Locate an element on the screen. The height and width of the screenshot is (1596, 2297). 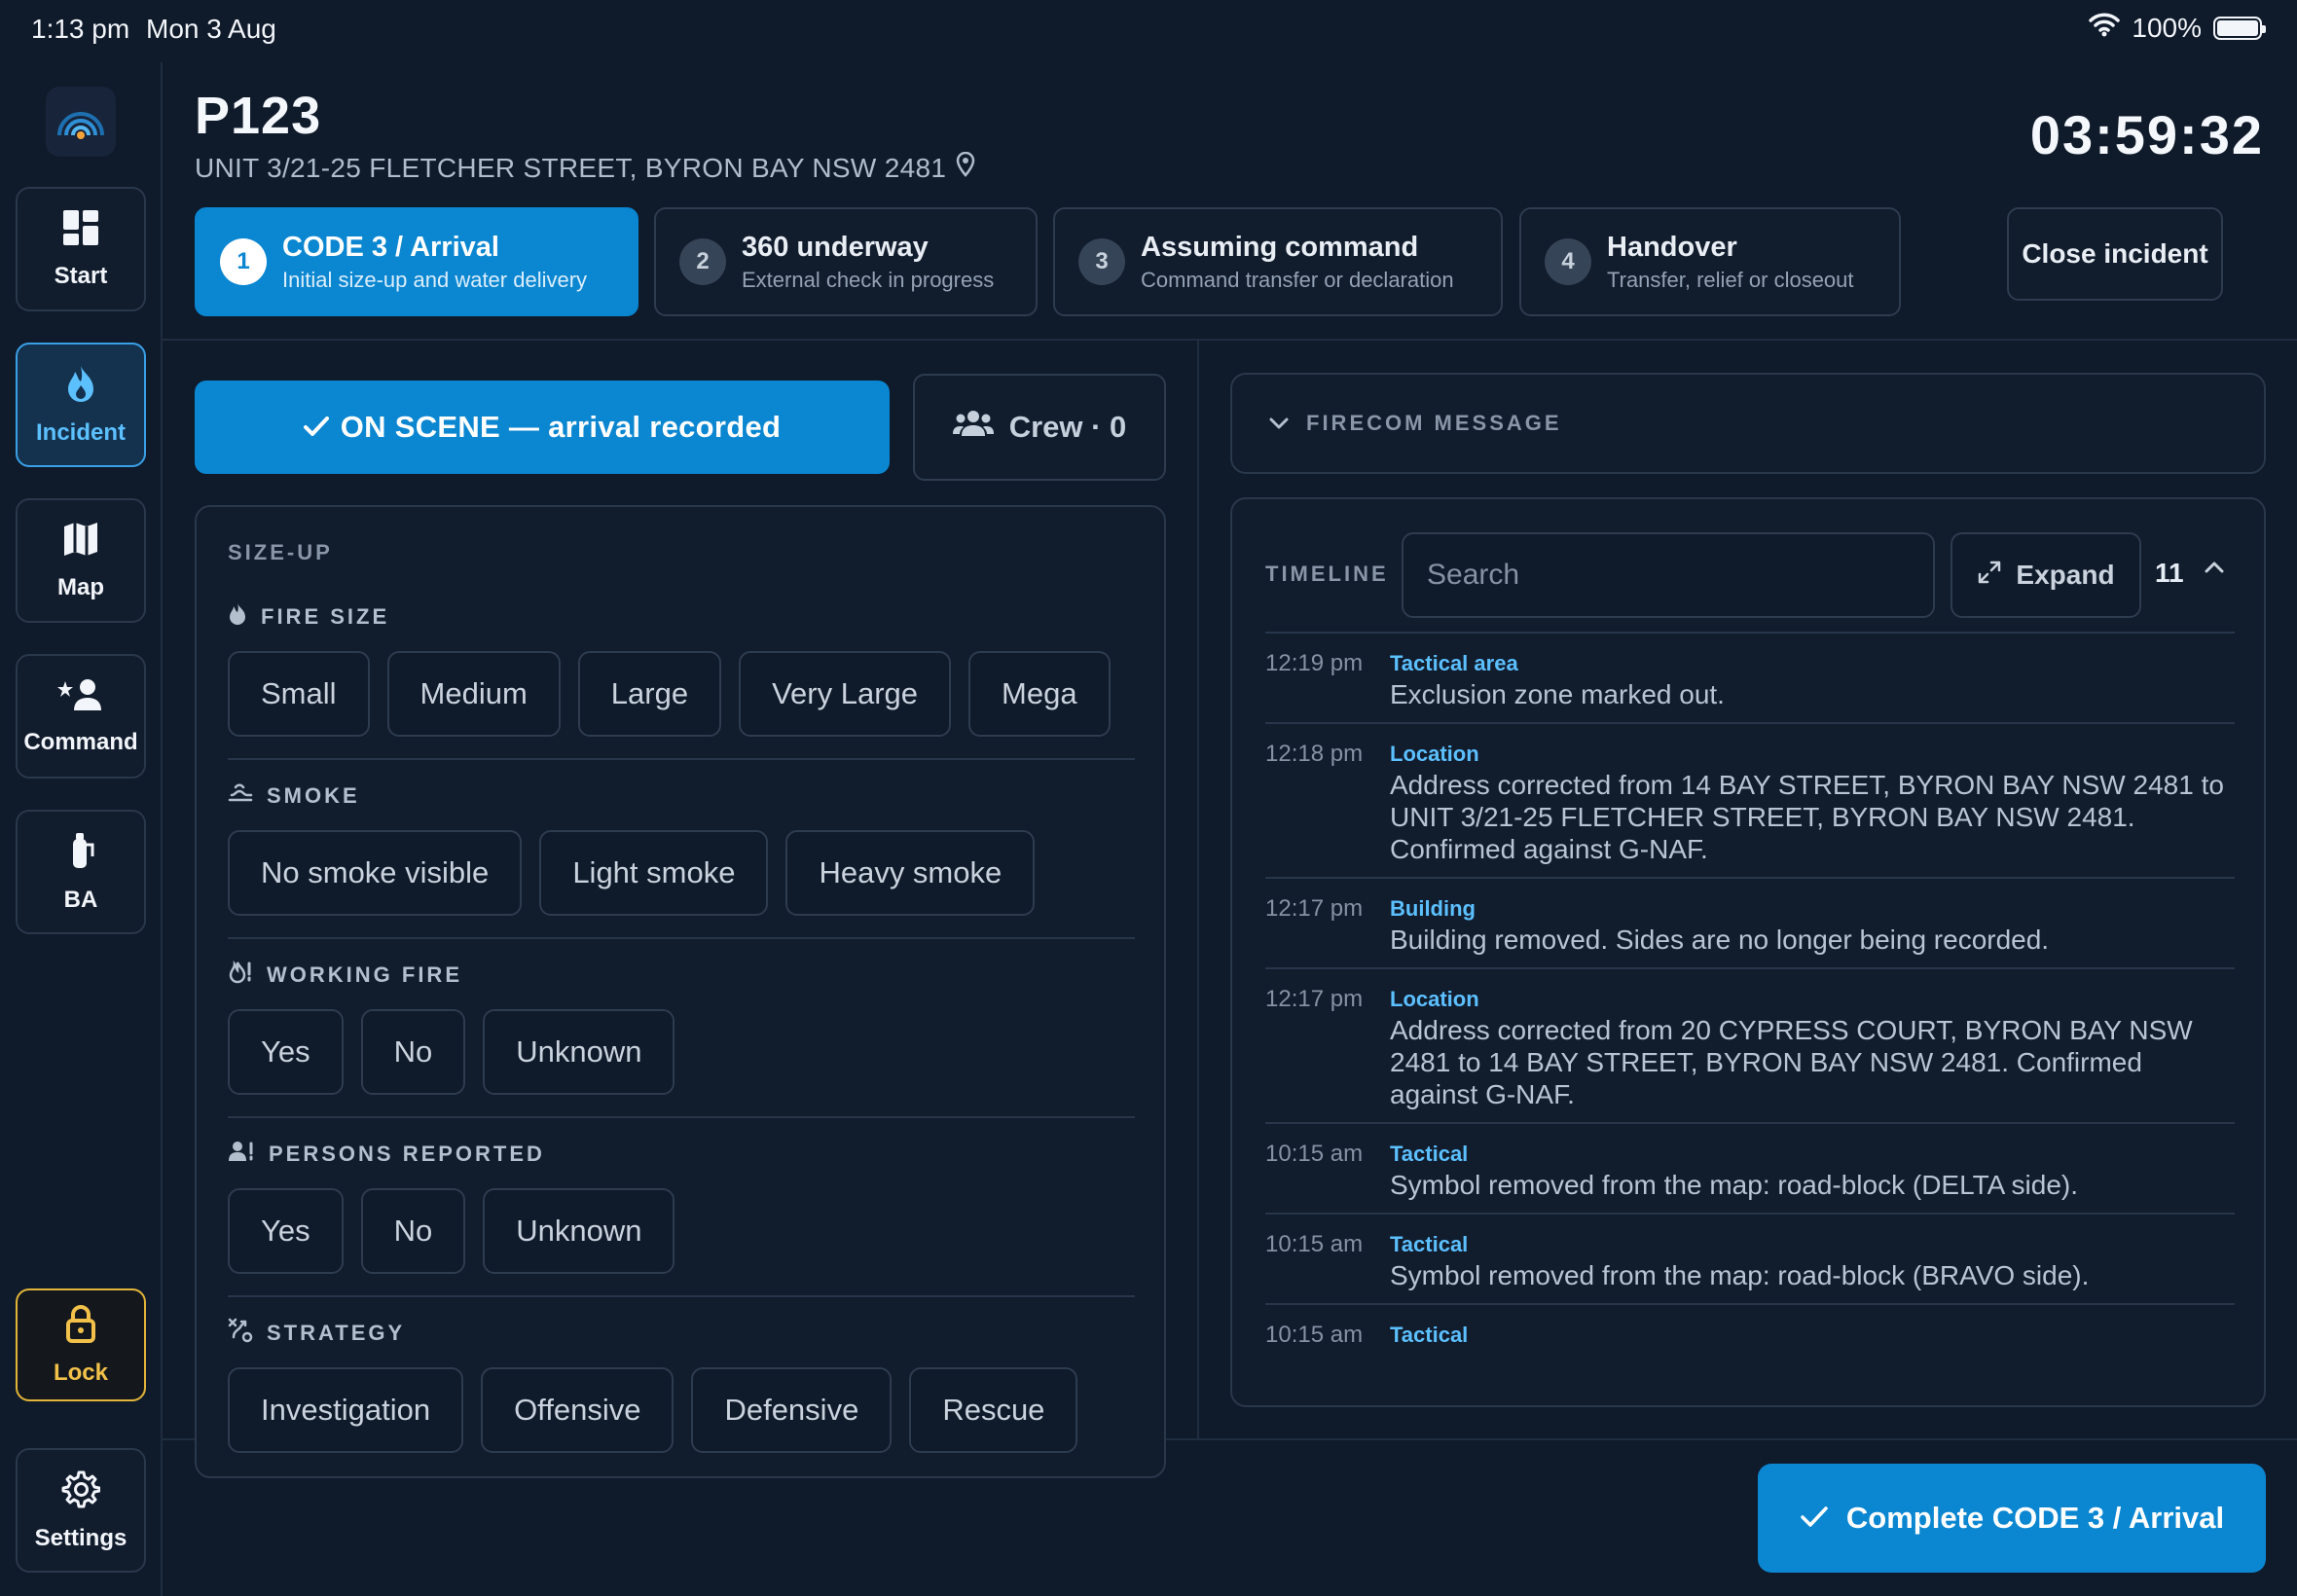
option-group: No smoke visible Light smoke Heavy smoke is located at coordinates (681, 873).